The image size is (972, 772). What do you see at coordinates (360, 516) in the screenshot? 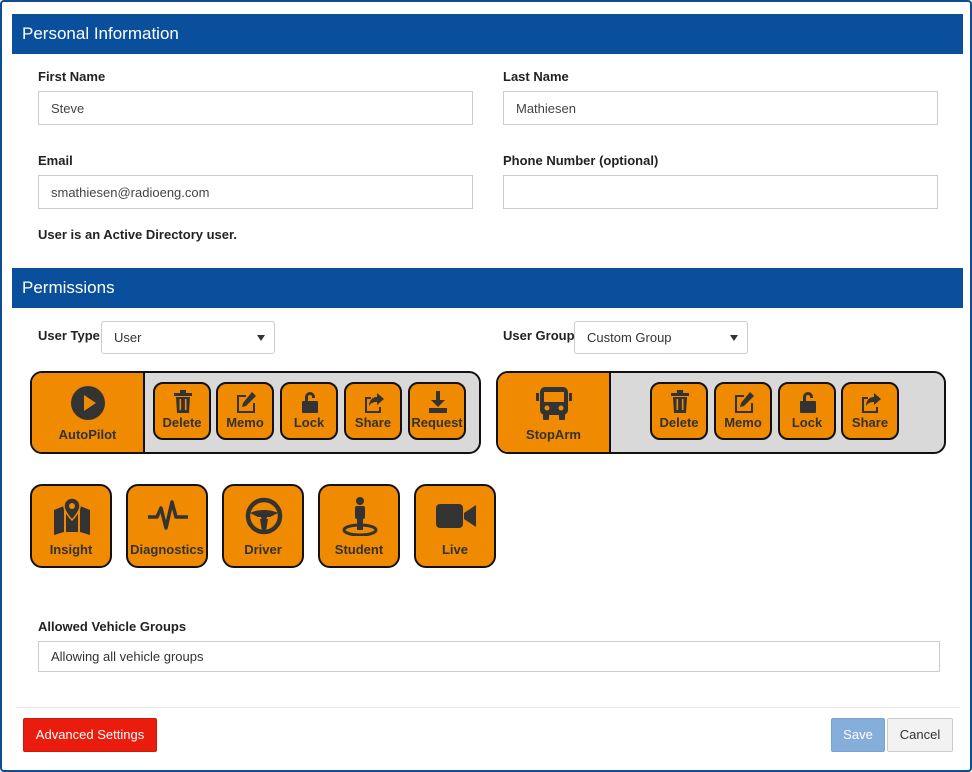
I see `street-view-icon` at bounding box center [360, 516].